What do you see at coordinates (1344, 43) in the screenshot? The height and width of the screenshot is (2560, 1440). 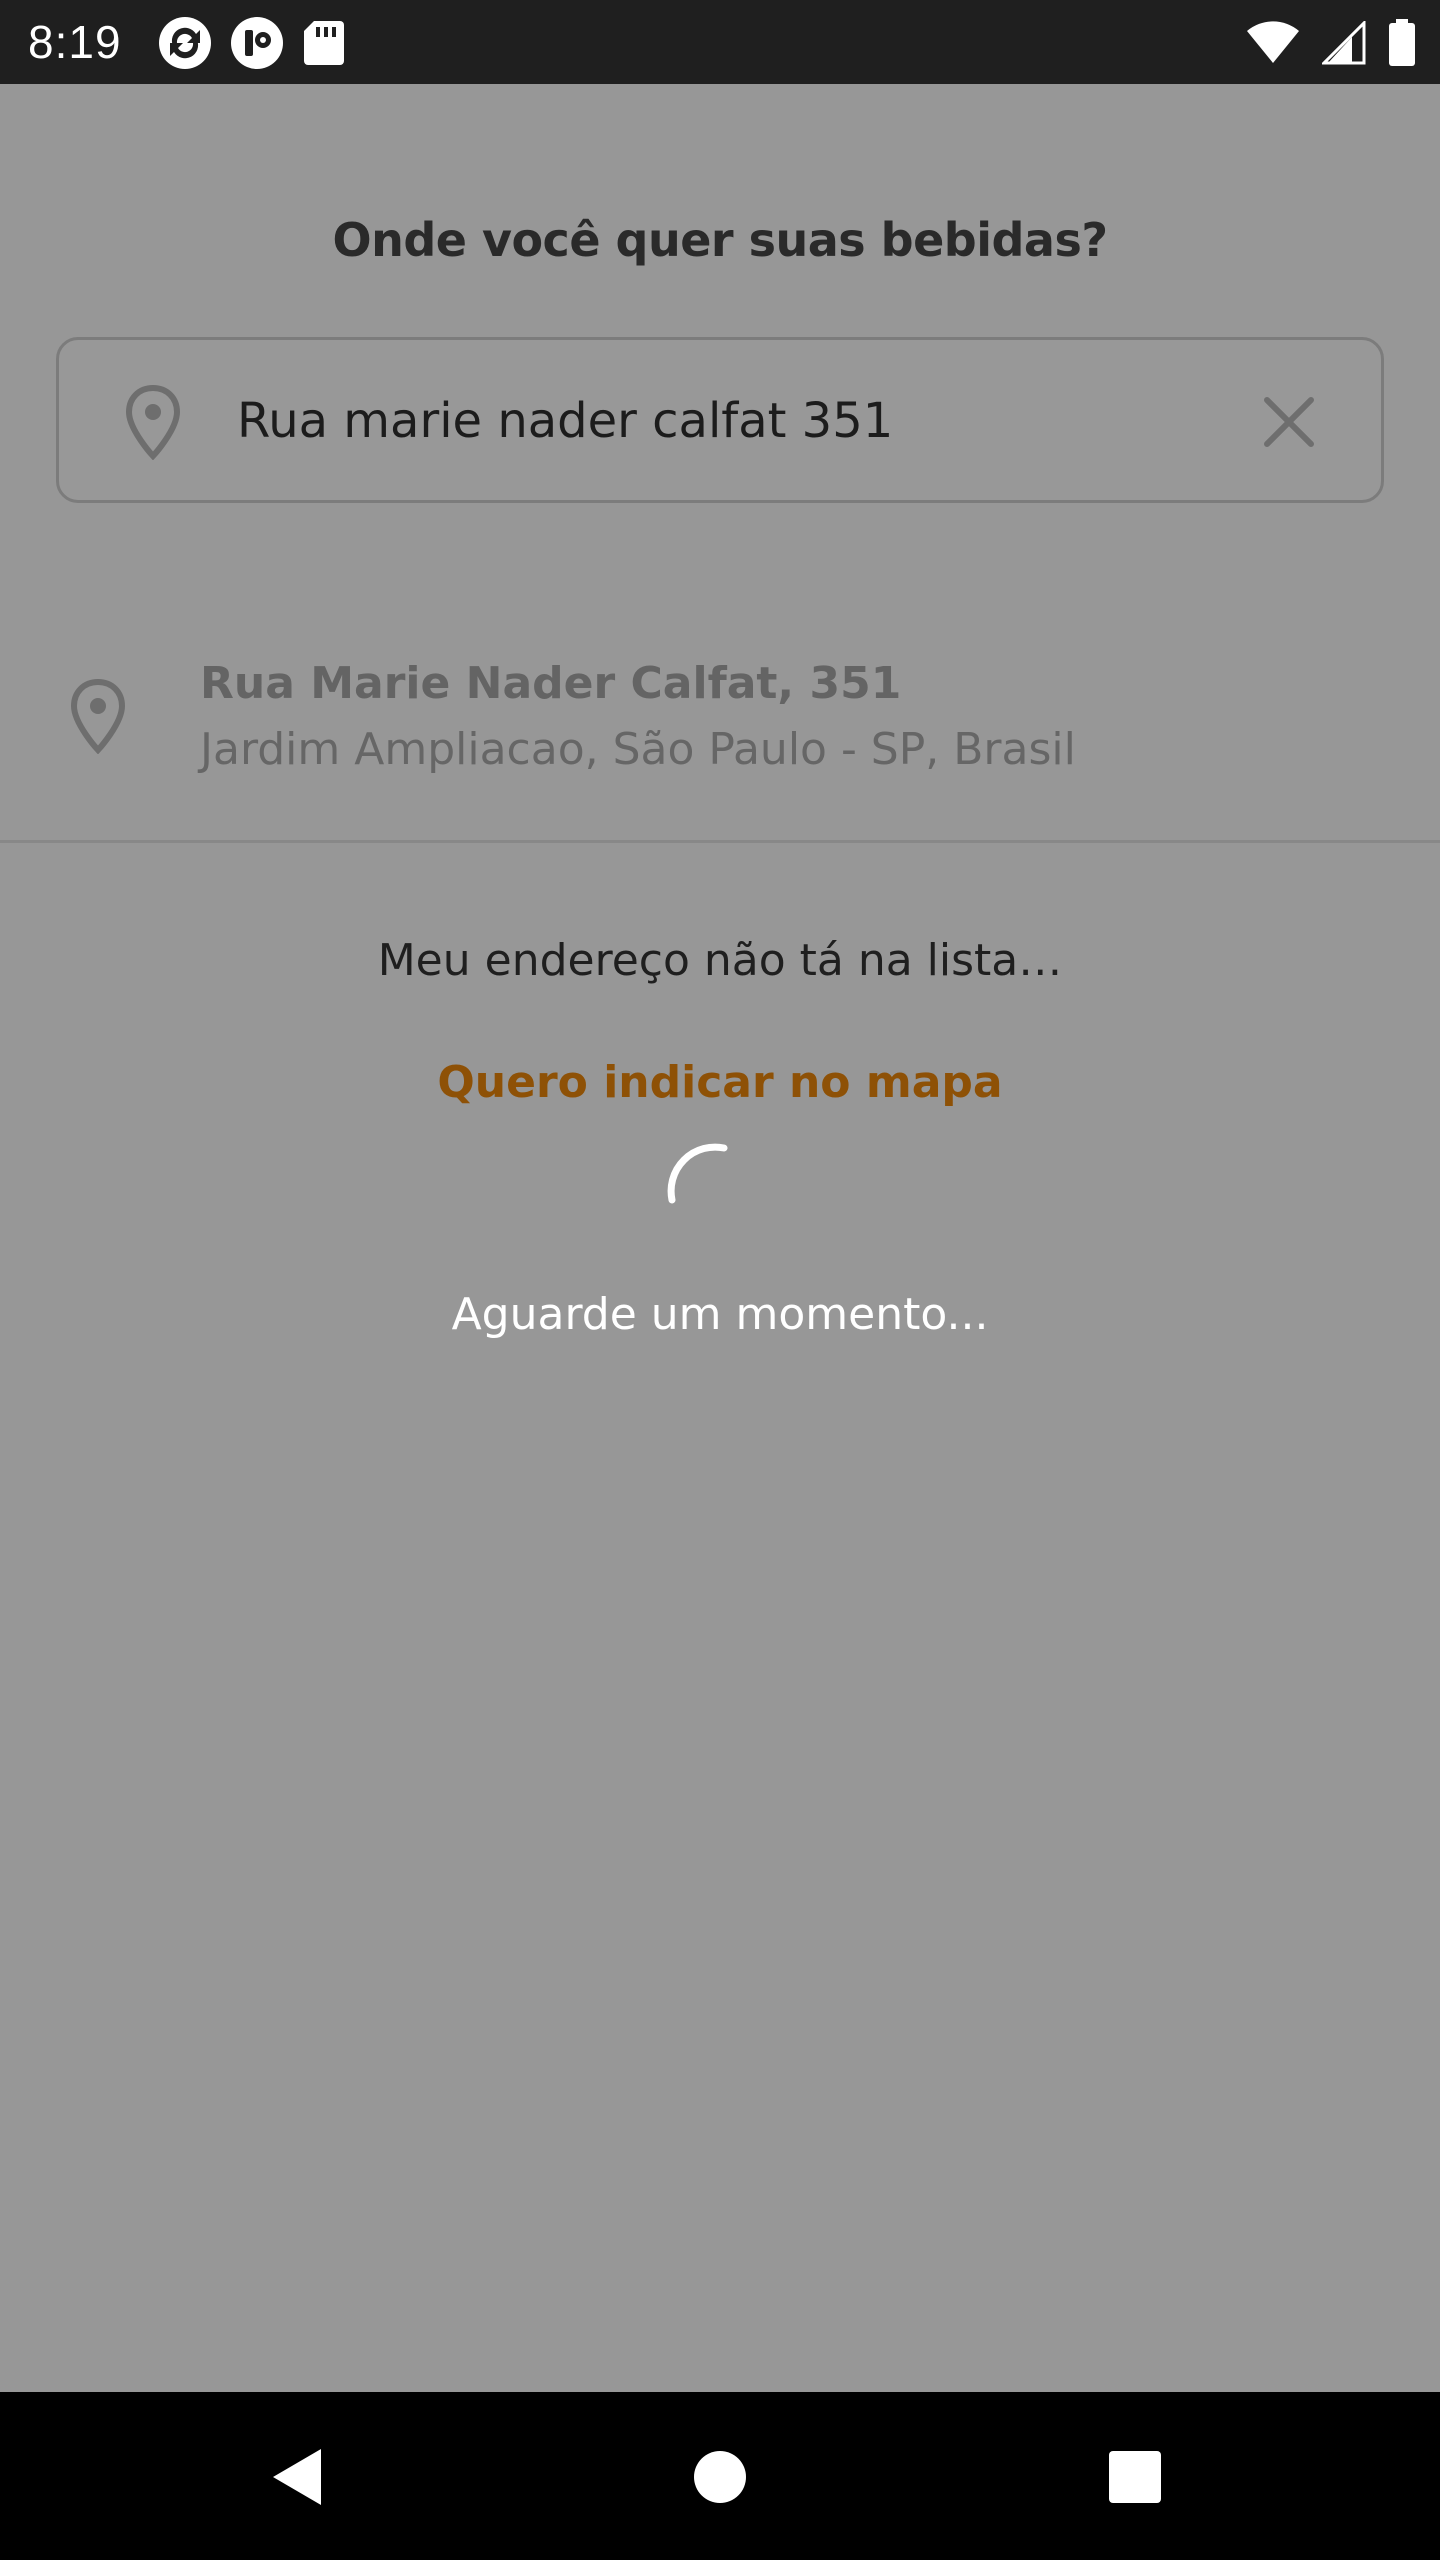 I see `signal-icon` at bounding box center [1344, 43].